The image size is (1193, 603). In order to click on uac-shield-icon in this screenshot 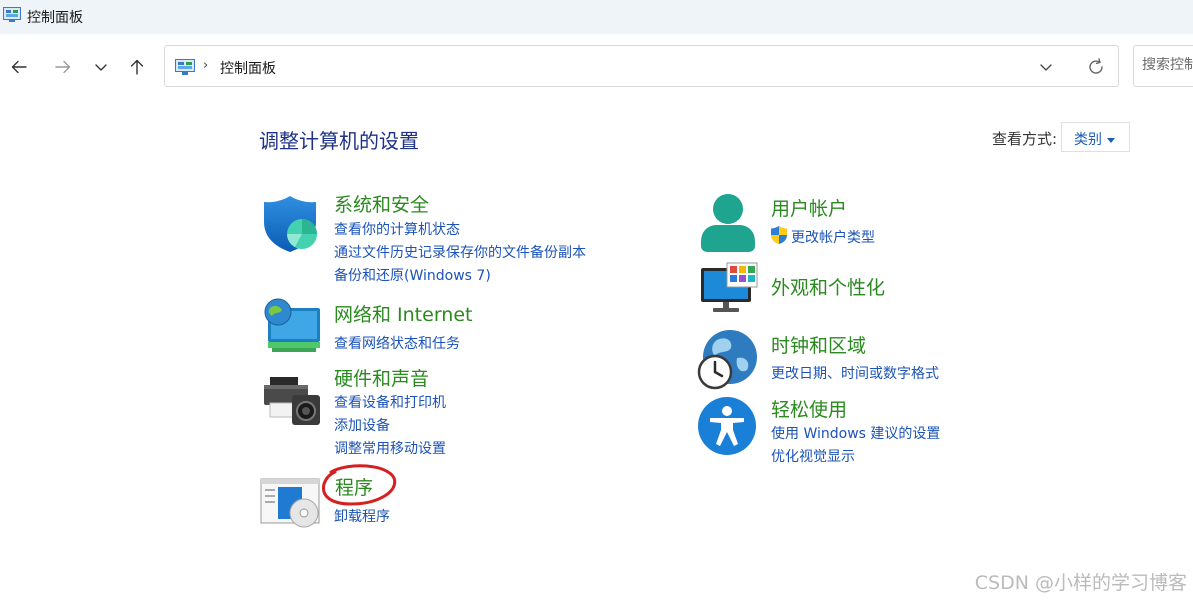, I will do `click(779, 235)`.